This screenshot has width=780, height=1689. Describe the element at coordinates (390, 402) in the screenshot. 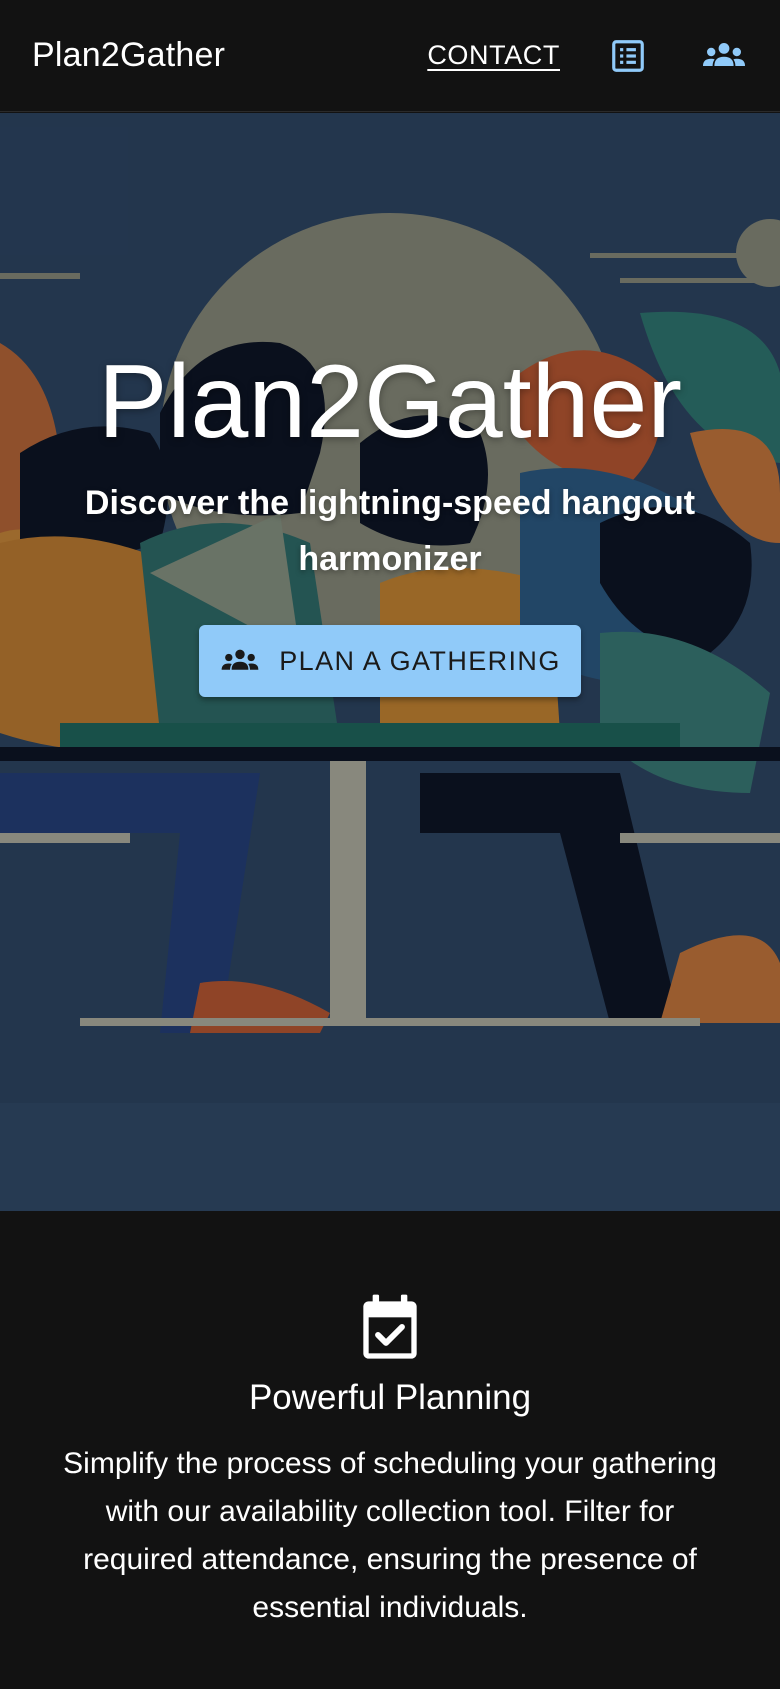

I see `hero-title: Plan2Gather` at that location.